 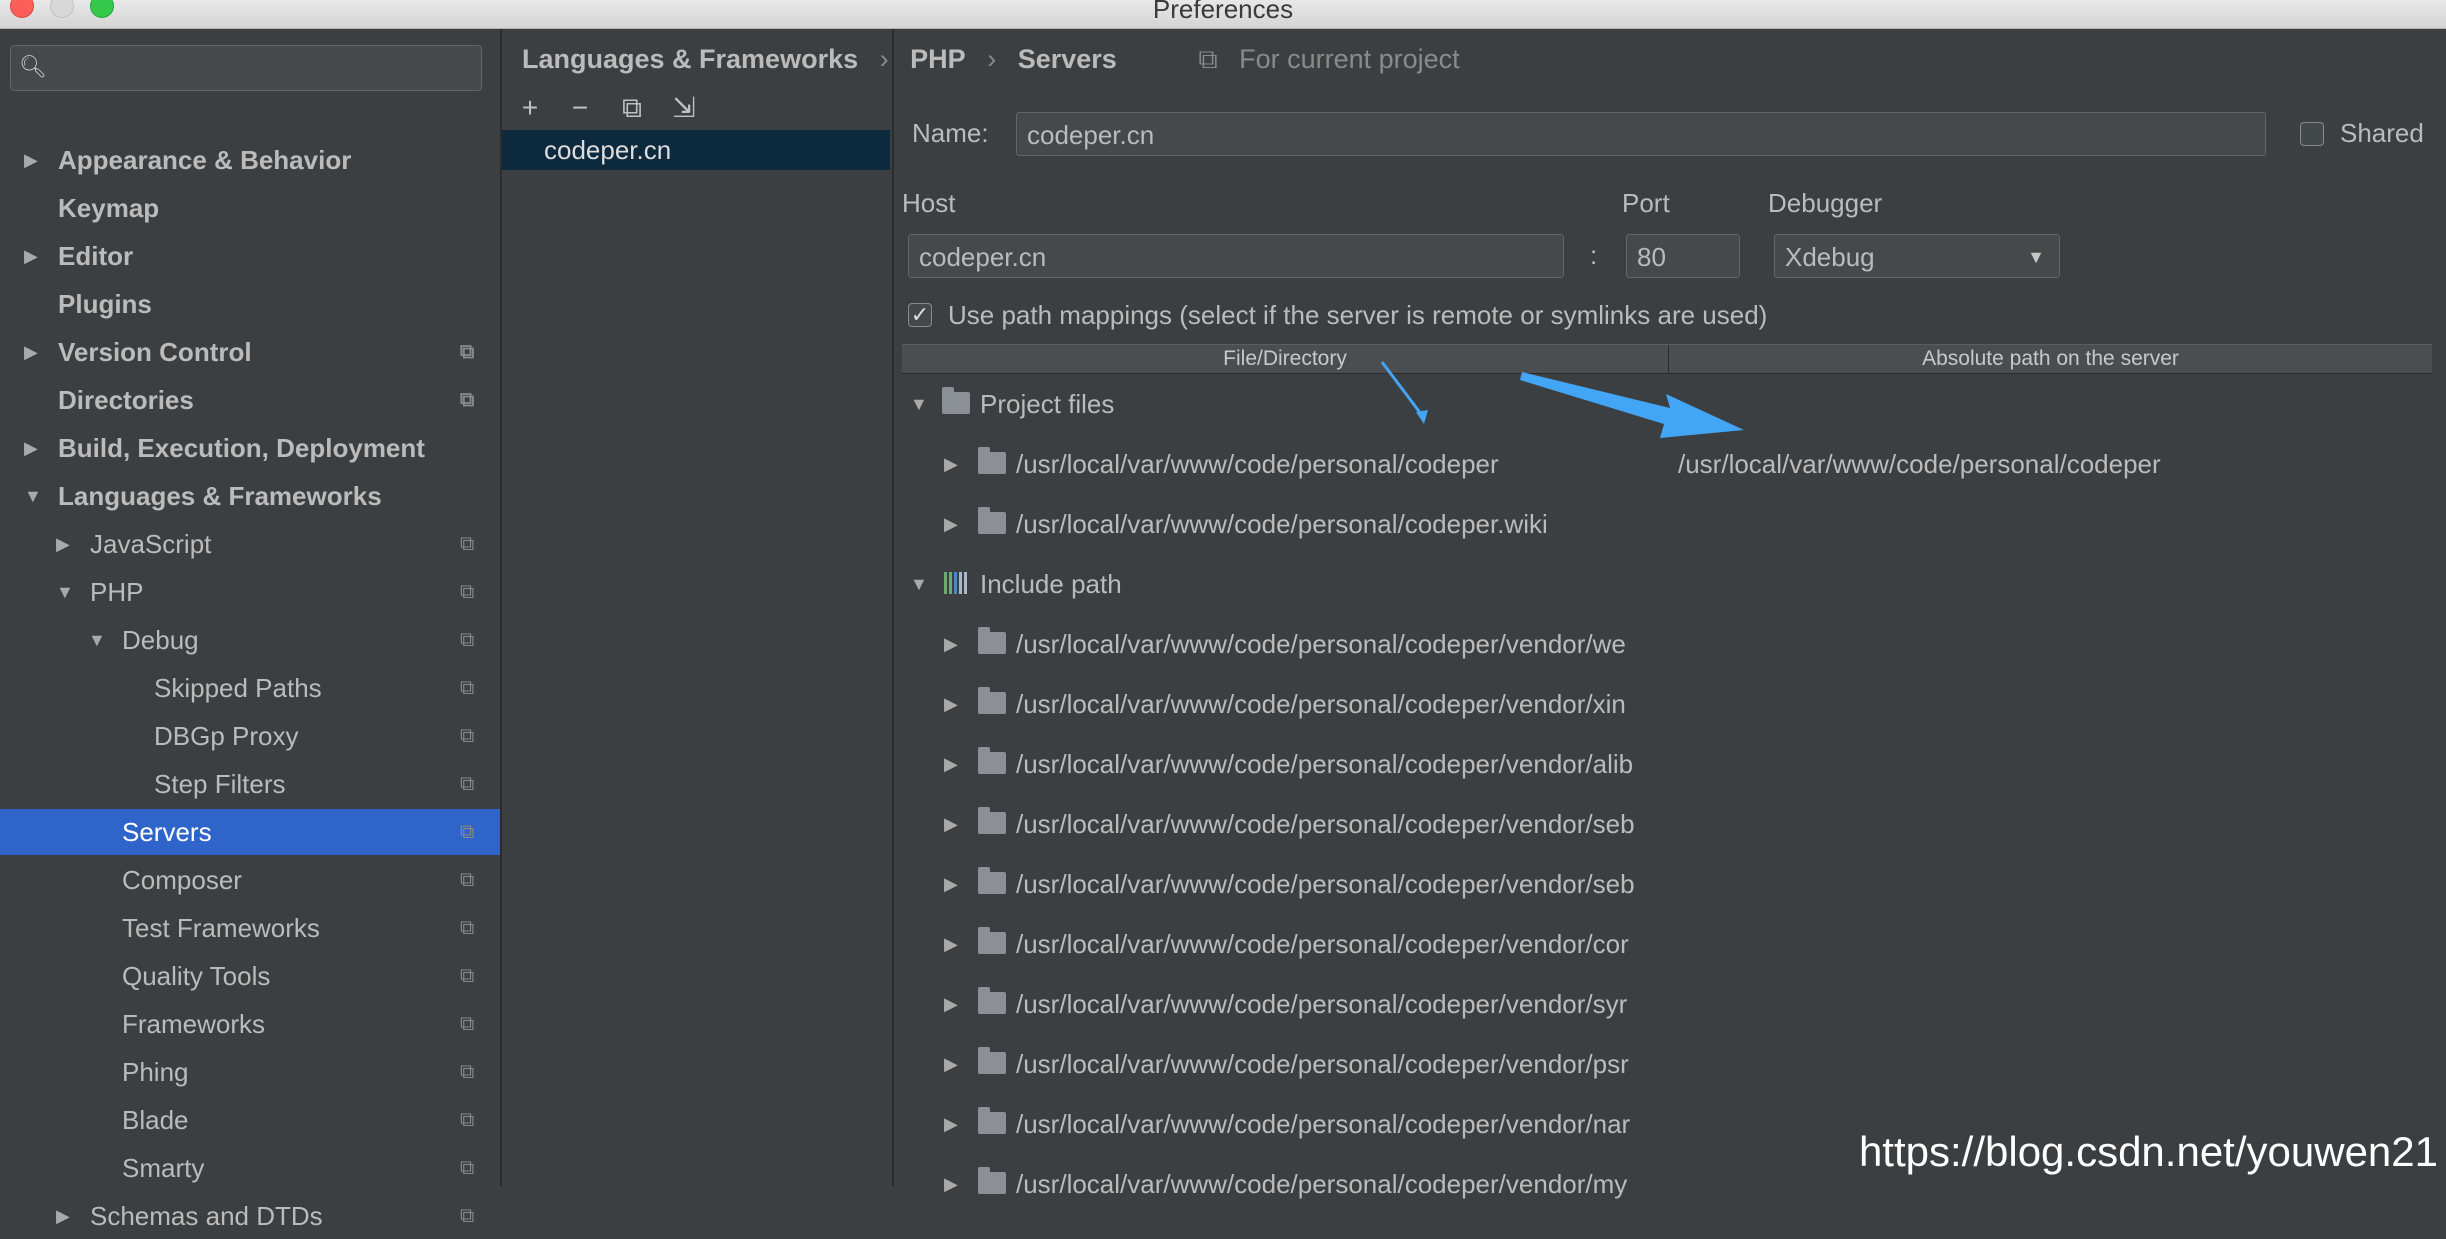 I want to click on checkmark-icon: ✓, so click(x=920, y=314).